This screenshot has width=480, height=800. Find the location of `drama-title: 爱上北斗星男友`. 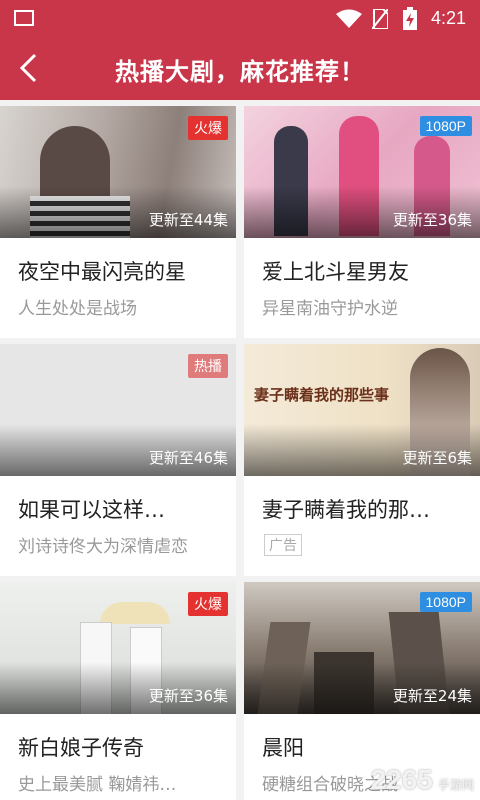

drama-title: 爱上北斗星男友 is located at coordinates (335, 272).